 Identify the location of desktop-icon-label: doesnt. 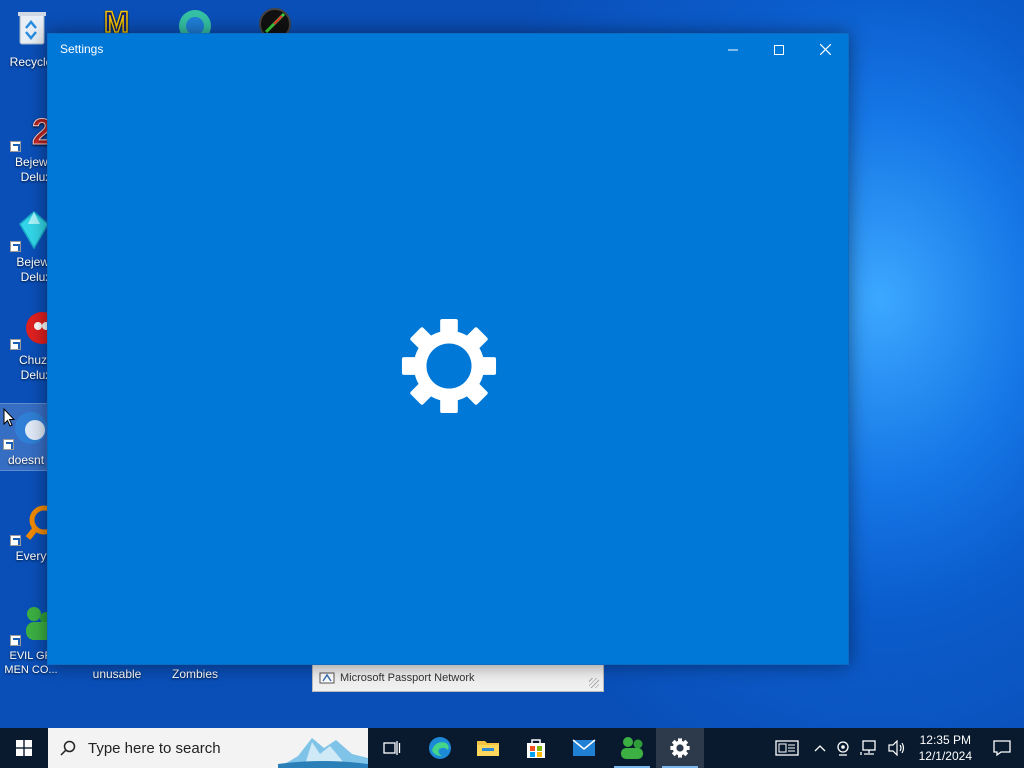
(26, 460).